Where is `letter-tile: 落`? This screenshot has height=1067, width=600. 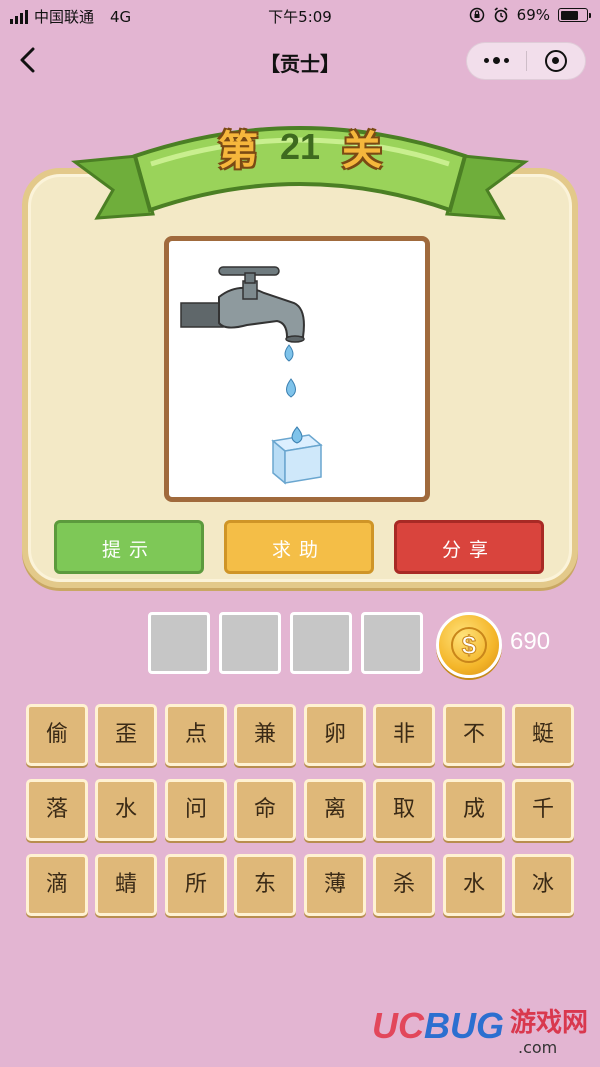
letter-tile: 落 is located at coordinates (57, 810).